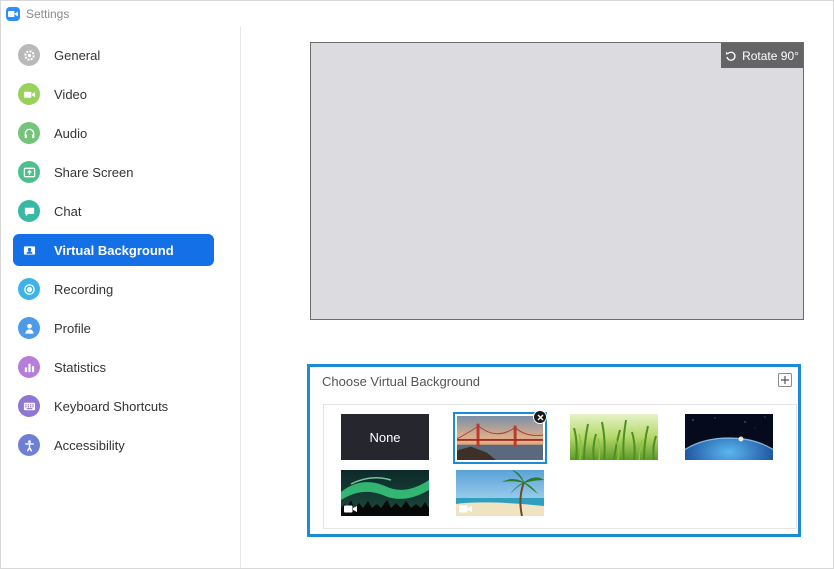 The image size is (834, 569). What do you see at coordinates (84, 289) in the screenshot?
I see `sidebar-item-label: Recording` at bounding box center [84, 289].